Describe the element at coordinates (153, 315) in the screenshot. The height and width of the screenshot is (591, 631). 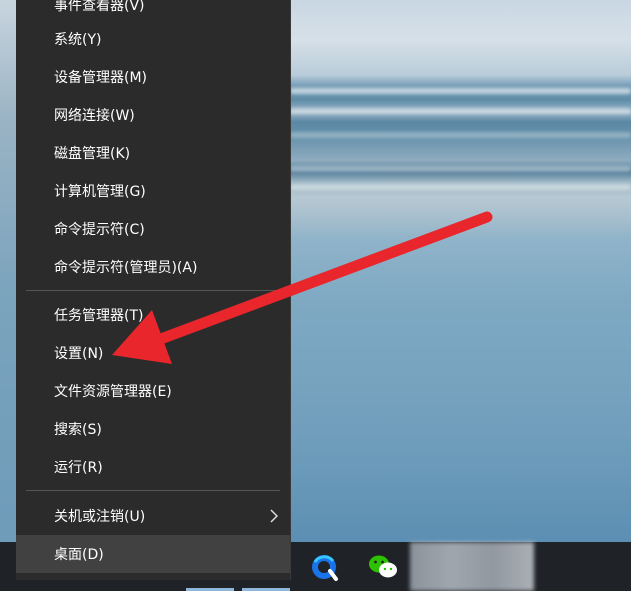
I see `menu-item-task-manager: 任务管理器(T)` at that location.